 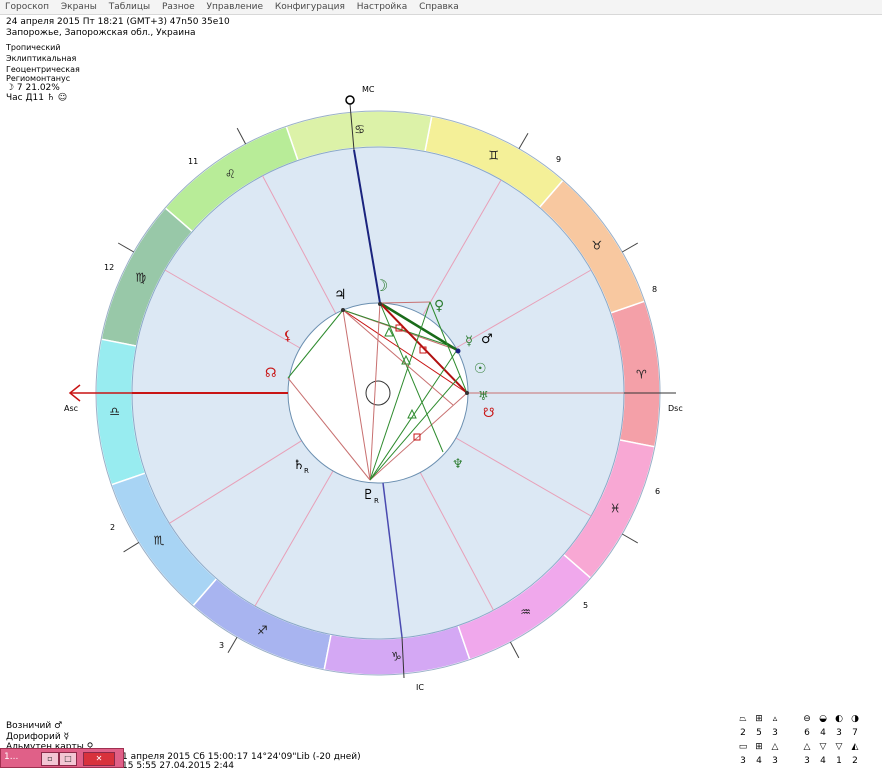 I want to click on dash-icon: ▭, so click(x=743, y=747).